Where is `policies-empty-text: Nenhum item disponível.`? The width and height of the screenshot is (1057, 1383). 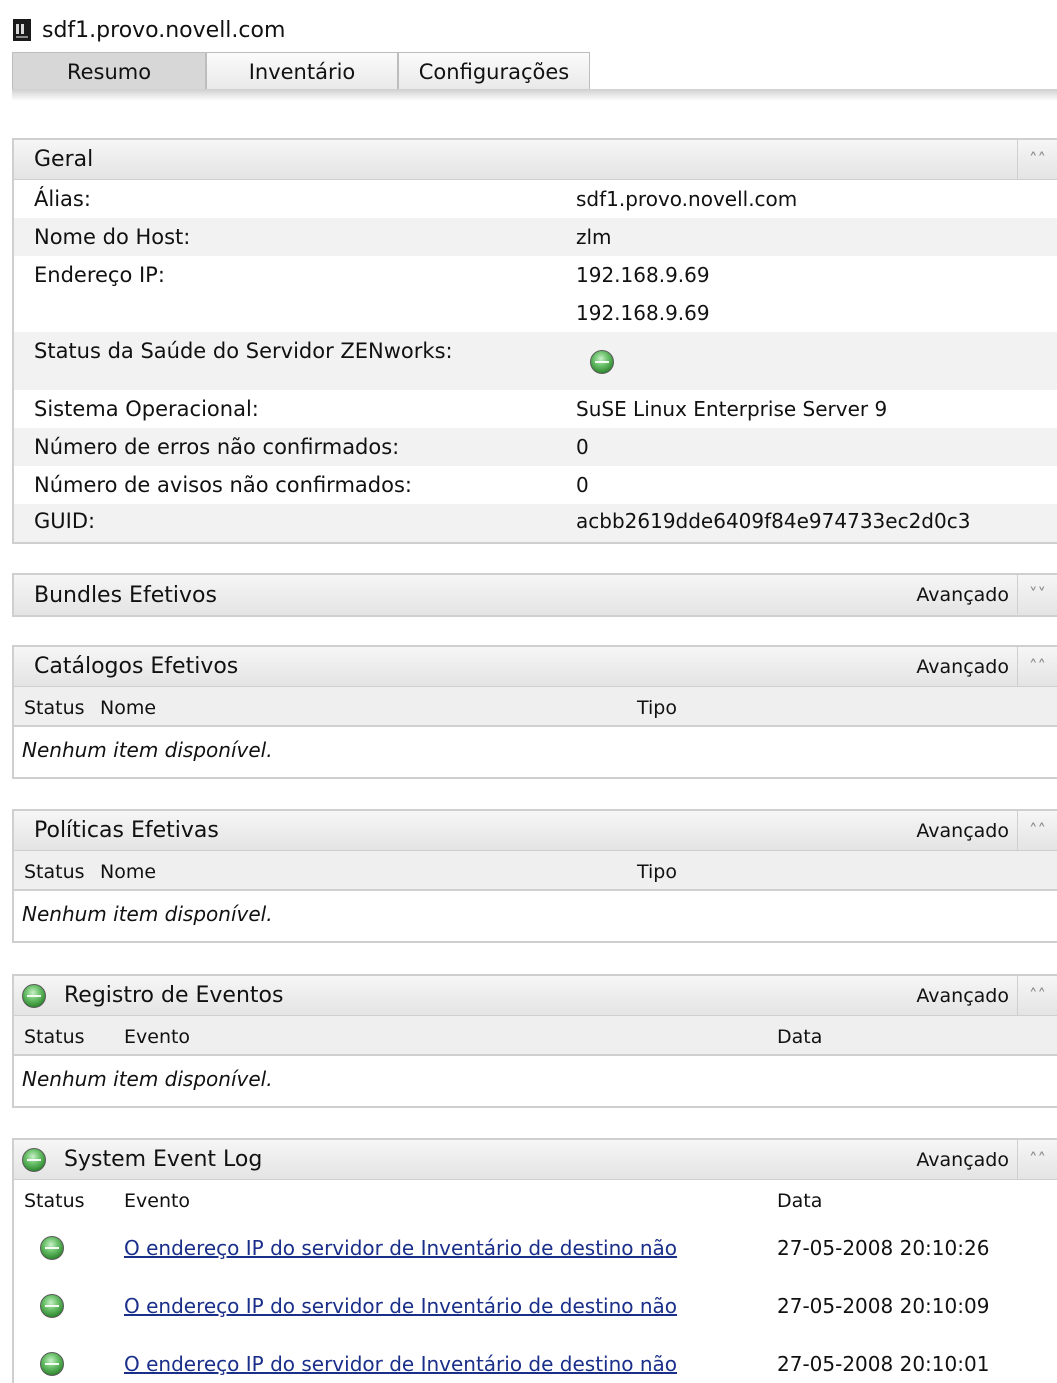
policies-empty-text: Nenhum item disponível. is located at coordinates (147, 914).